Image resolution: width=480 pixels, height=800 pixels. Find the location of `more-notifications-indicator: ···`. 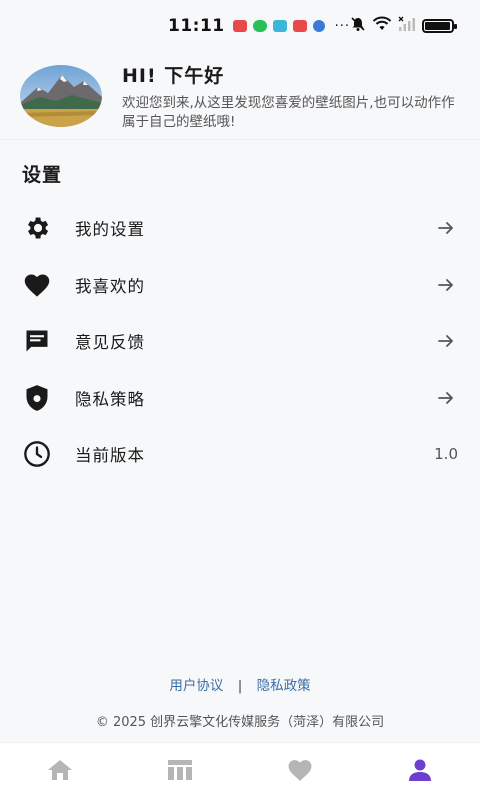

more-notifications-indicator: ··· is located at coordinates (342, 26).